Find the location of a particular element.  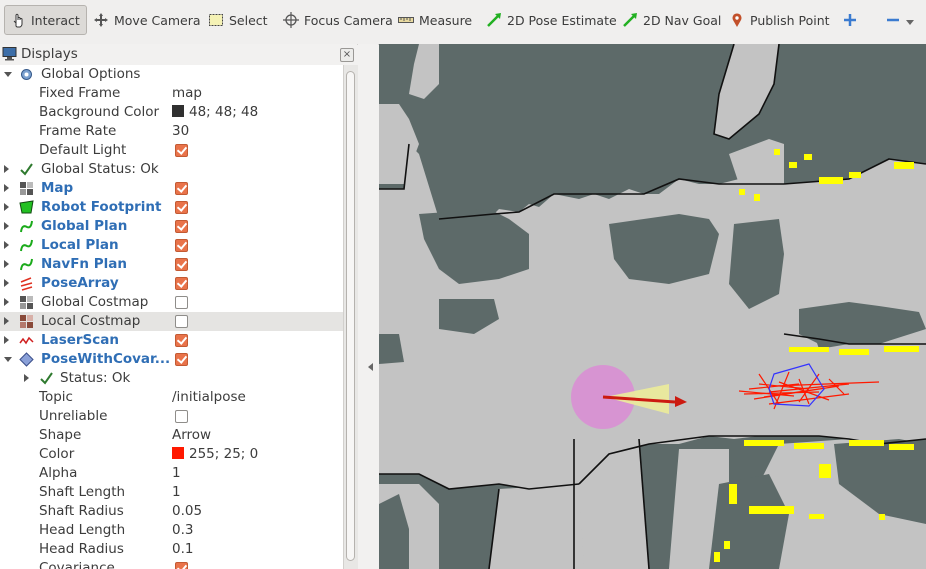

display-row-value: /initialpose is located at coordinates (209, 397).